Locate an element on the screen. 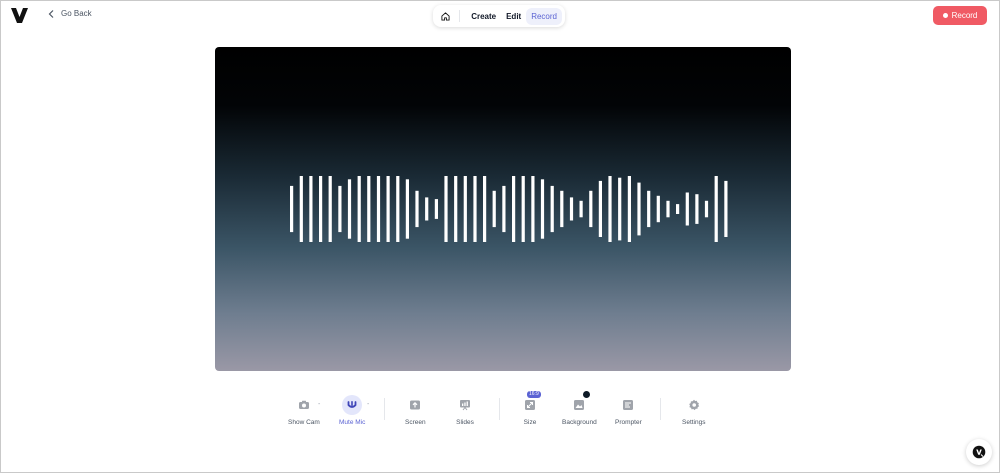 The image size is (1000, 473). cam-dropdown-dash: - is located at coordinates (319, 404).